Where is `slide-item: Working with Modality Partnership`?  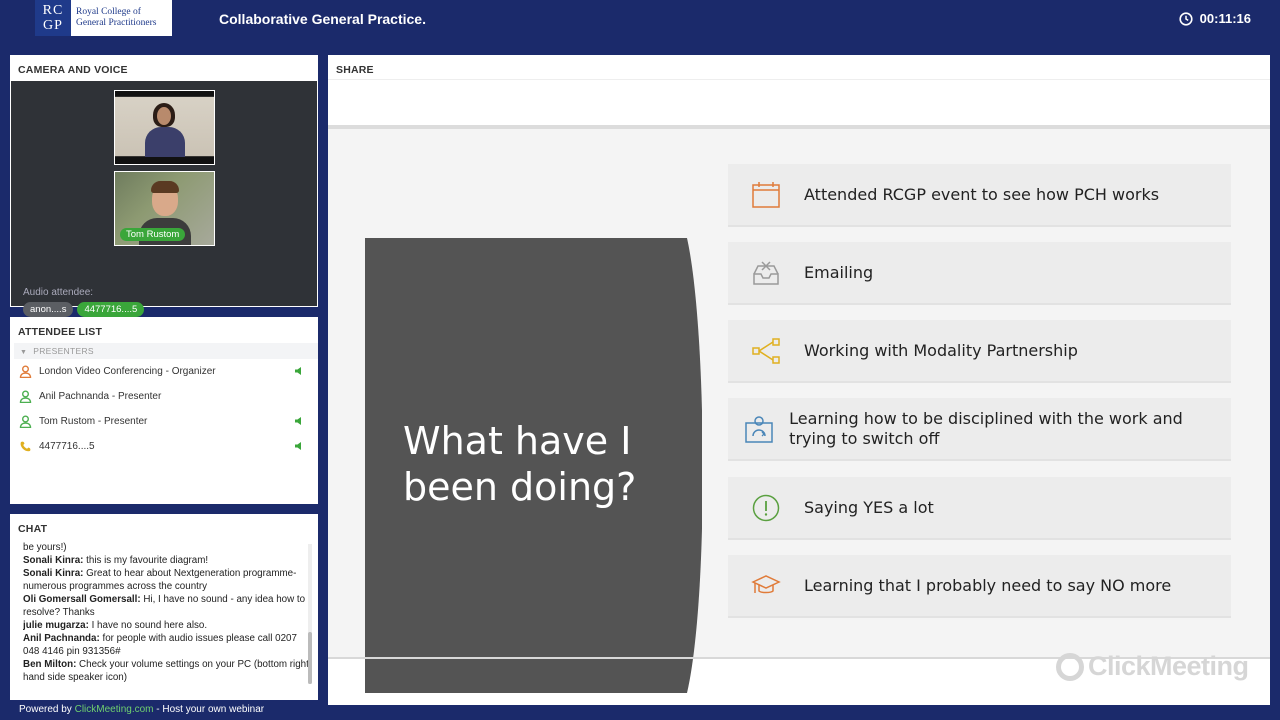
slide-item: Working with Modality Partnership is located at coordinates (979, 351).